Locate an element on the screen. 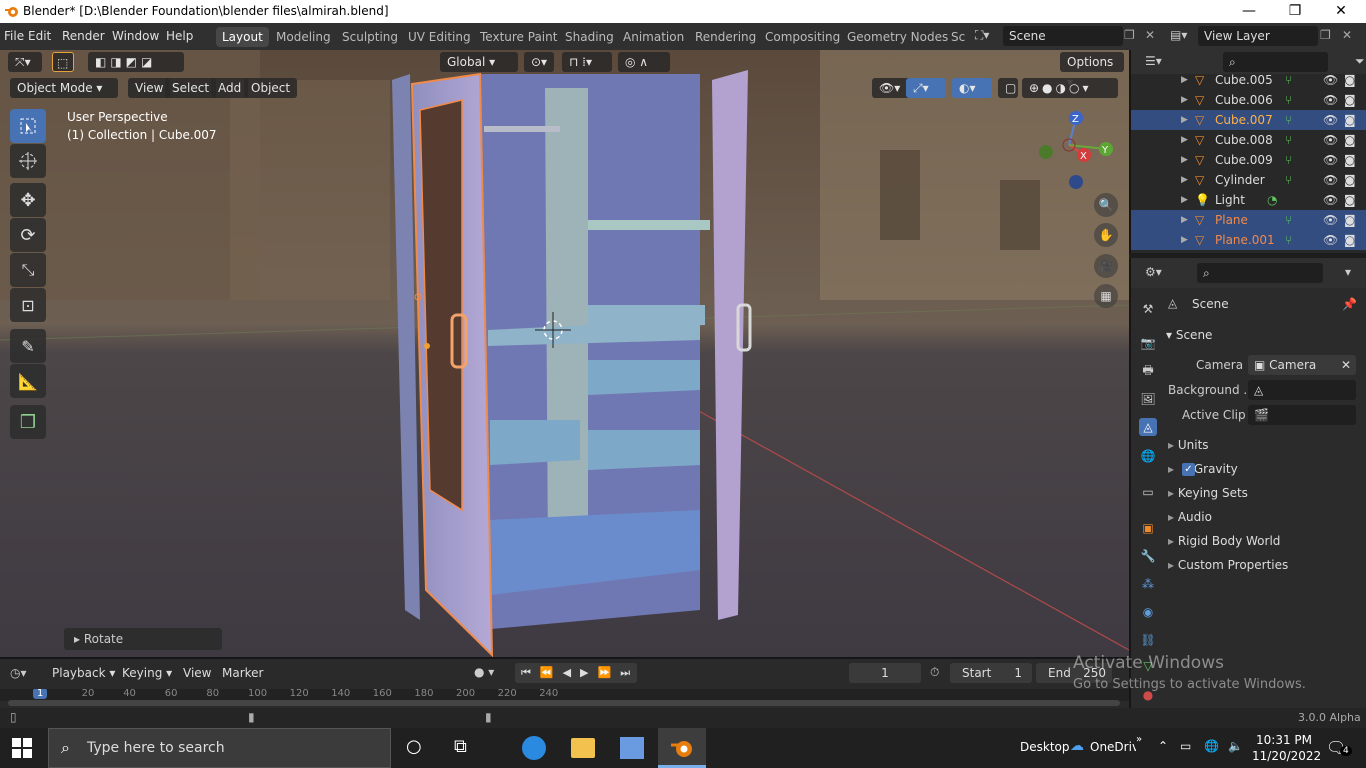  gizmo-toggle-icon: ⤢▾ is located at coordinates (926, 88).